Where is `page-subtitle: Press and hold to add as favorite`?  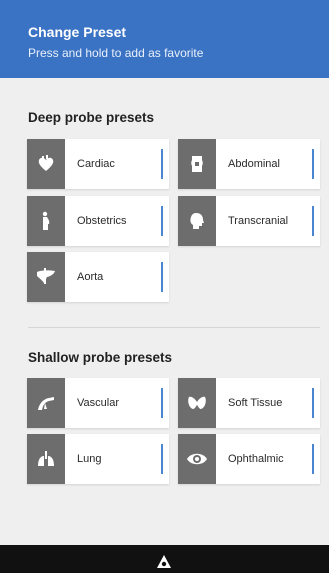
page-subtitle: Press and hold to add as favorite is located at coordinates (116, 53).